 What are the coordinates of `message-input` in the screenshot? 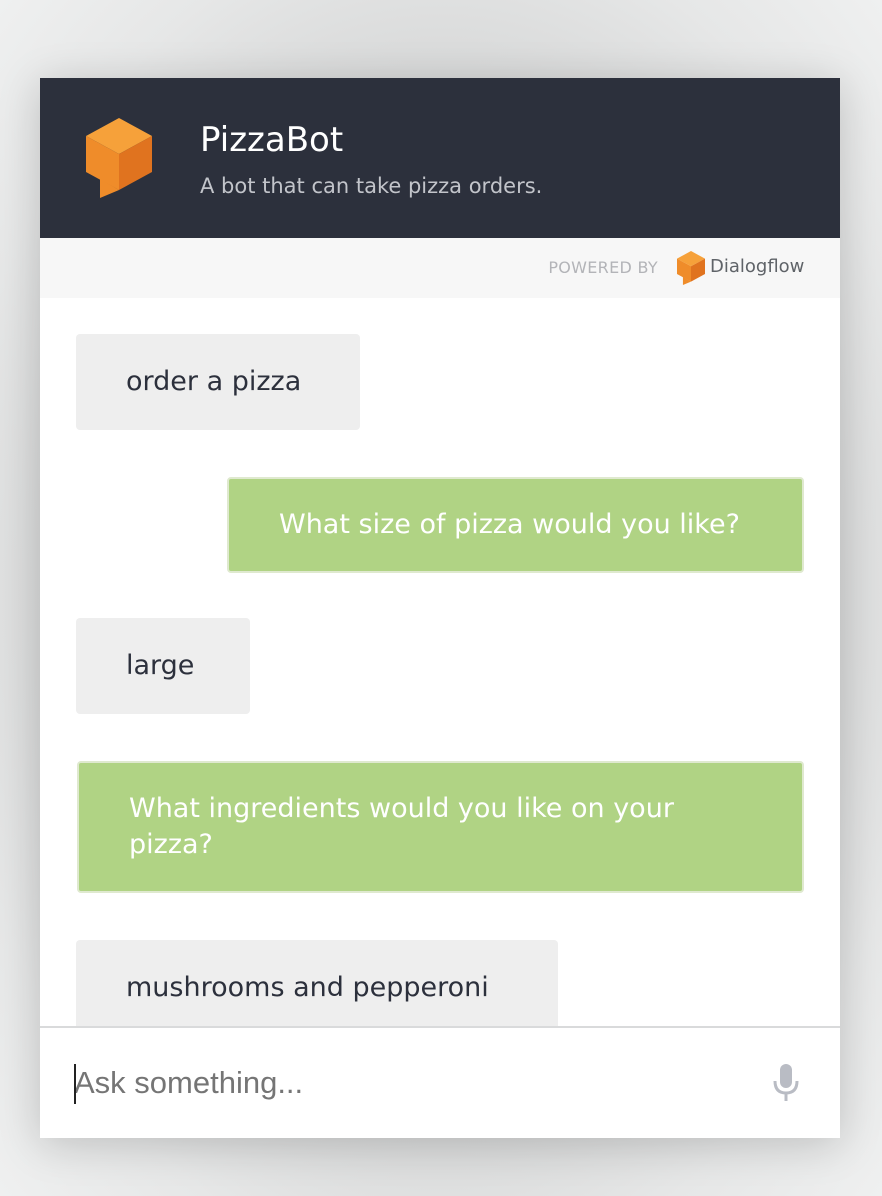 It's located at (414, 1083).